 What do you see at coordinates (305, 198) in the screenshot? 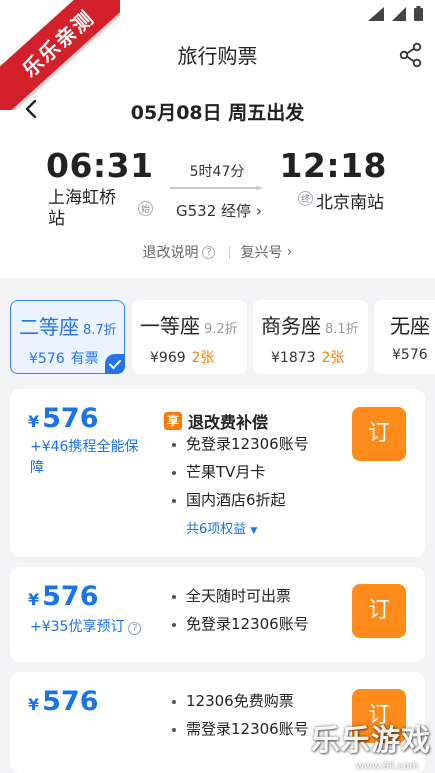
I see `arrival-tag-icon: 终` at bounding box center [305, 198].